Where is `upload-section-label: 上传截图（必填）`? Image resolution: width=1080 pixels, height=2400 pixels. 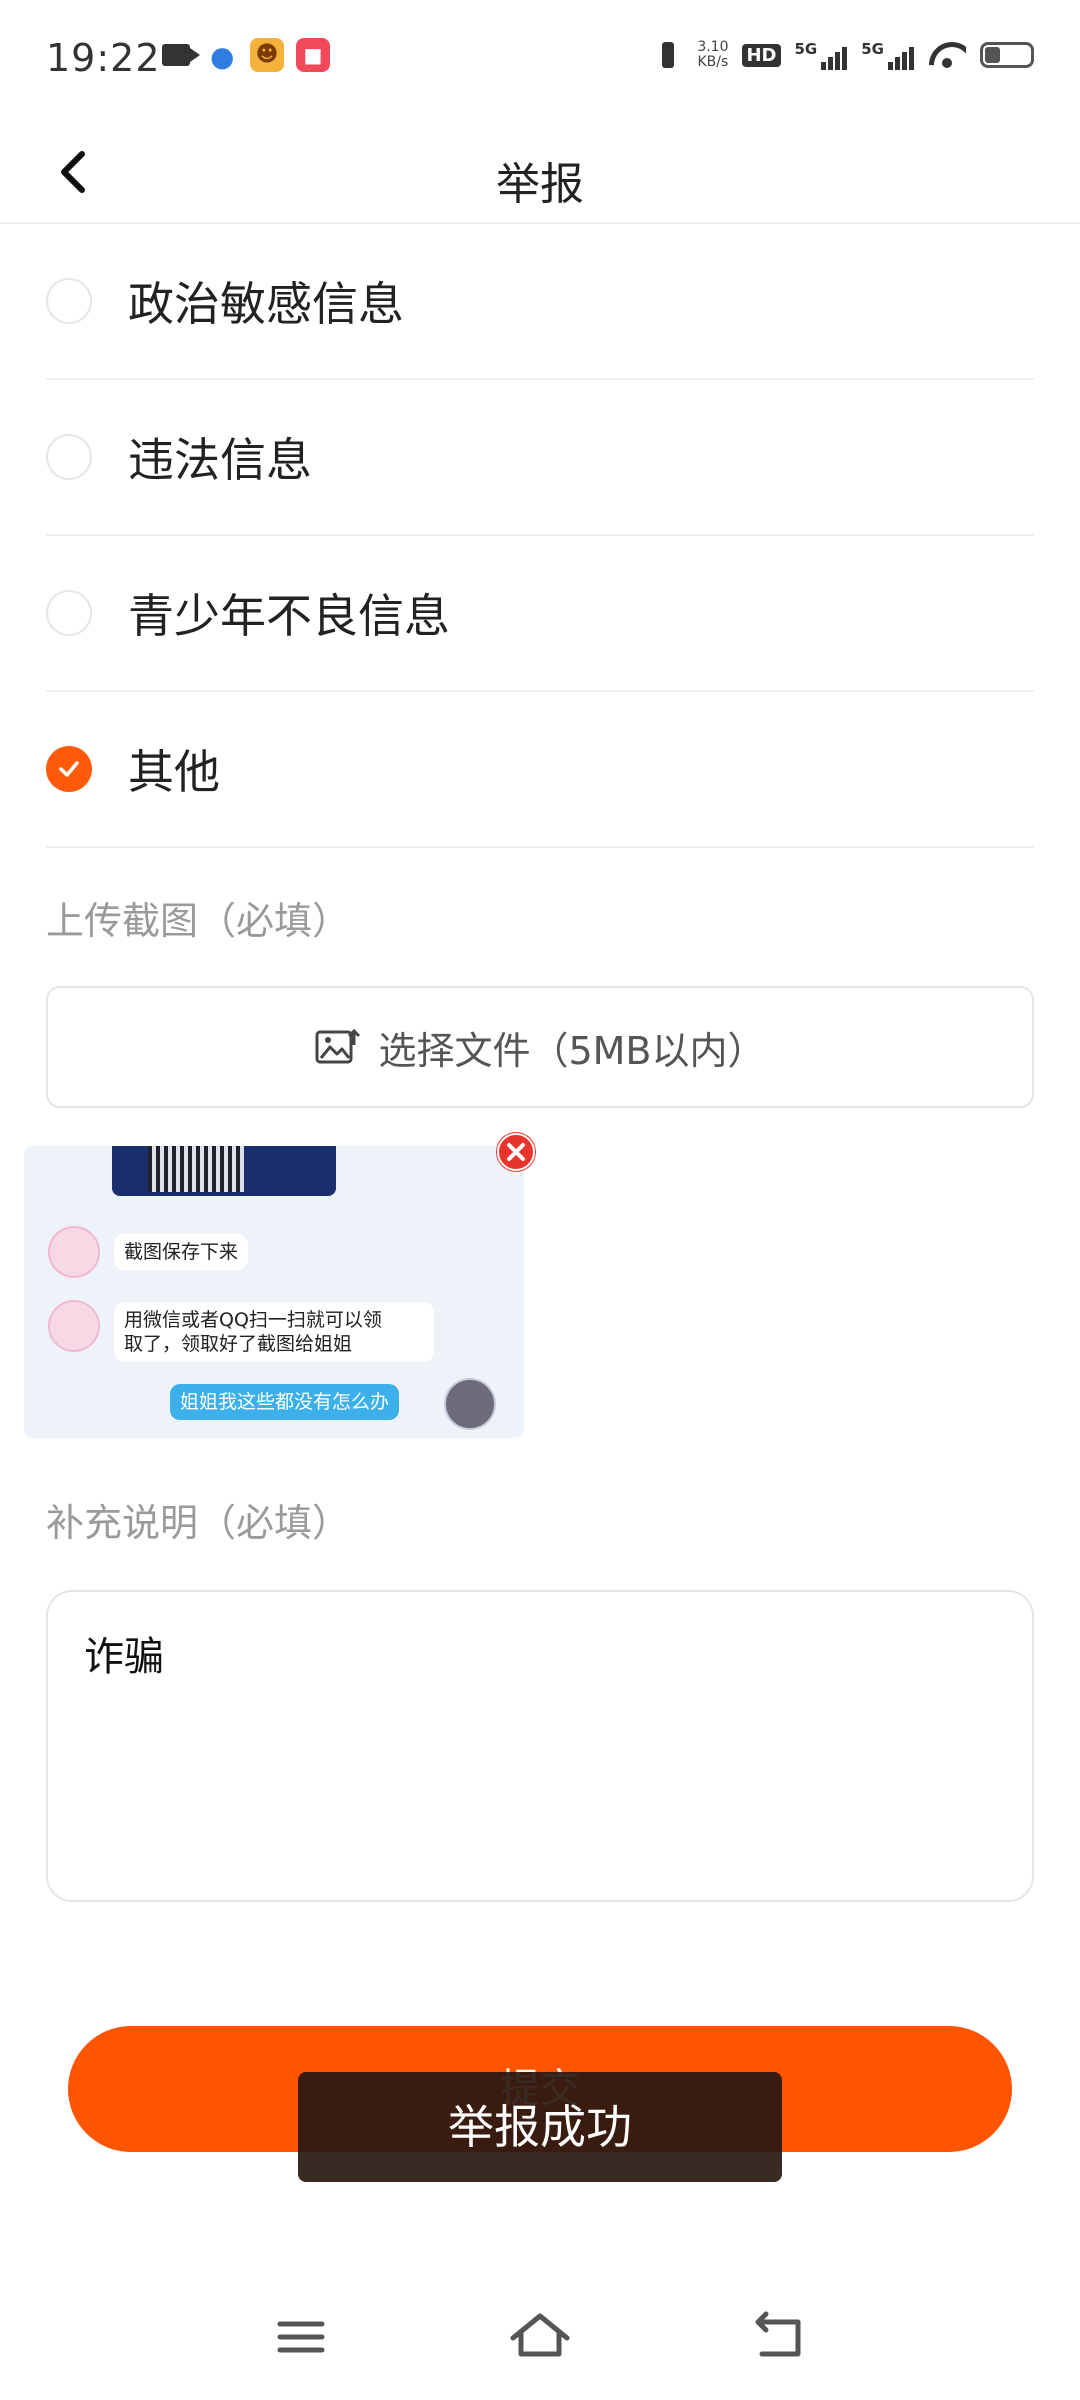 upload-section-label: 上传截图（必填） is located at coordinates (198, 921).